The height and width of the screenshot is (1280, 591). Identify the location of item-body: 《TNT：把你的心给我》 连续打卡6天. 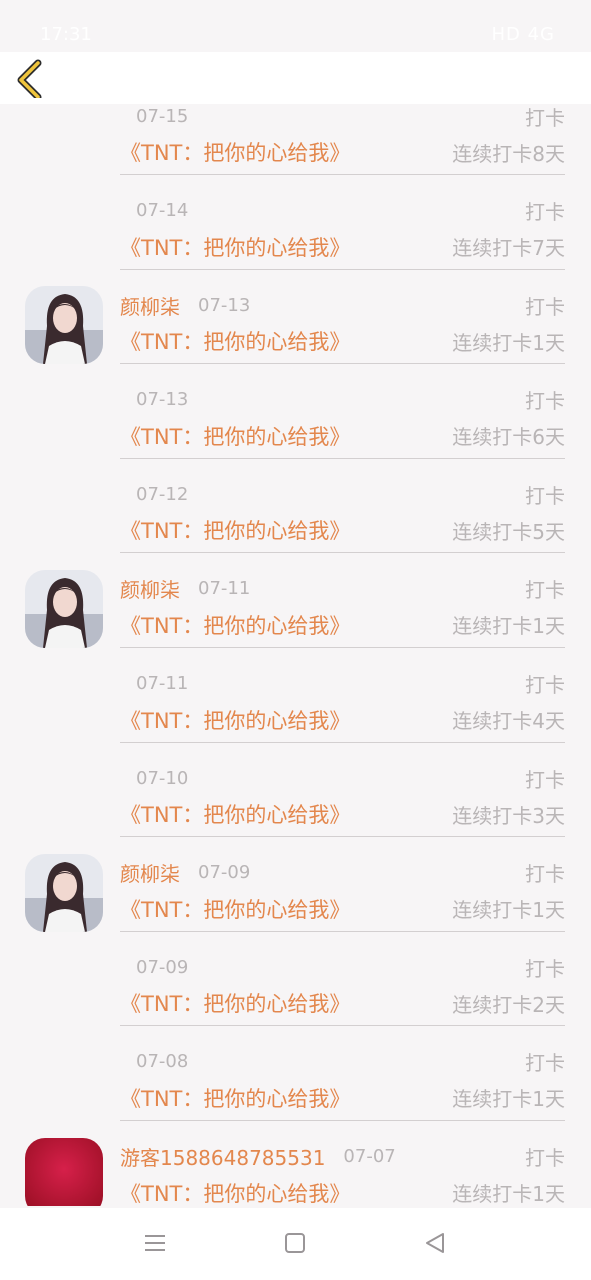
(342, 436).